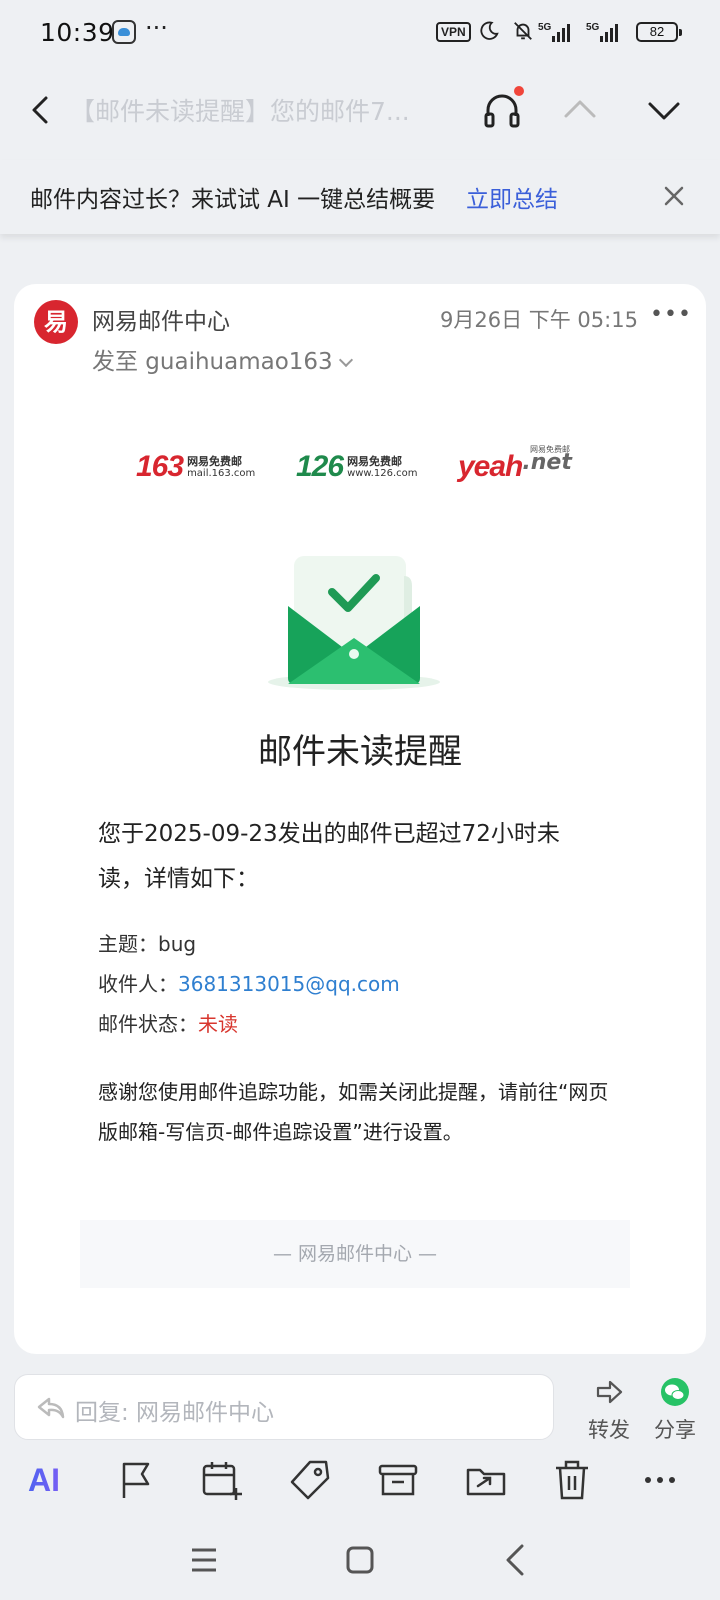 This screenshot has height=1600, width=720. What do you see at coordinates (212, 362) in the screenshot?
I see `recipient-text: 发至 guaihuamao163` at bounding box center [212, 362].